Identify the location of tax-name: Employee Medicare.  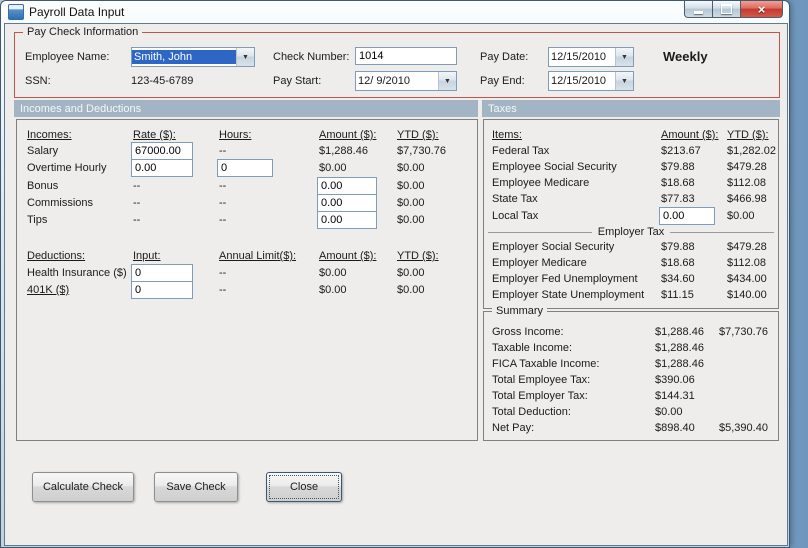
(541, 183).